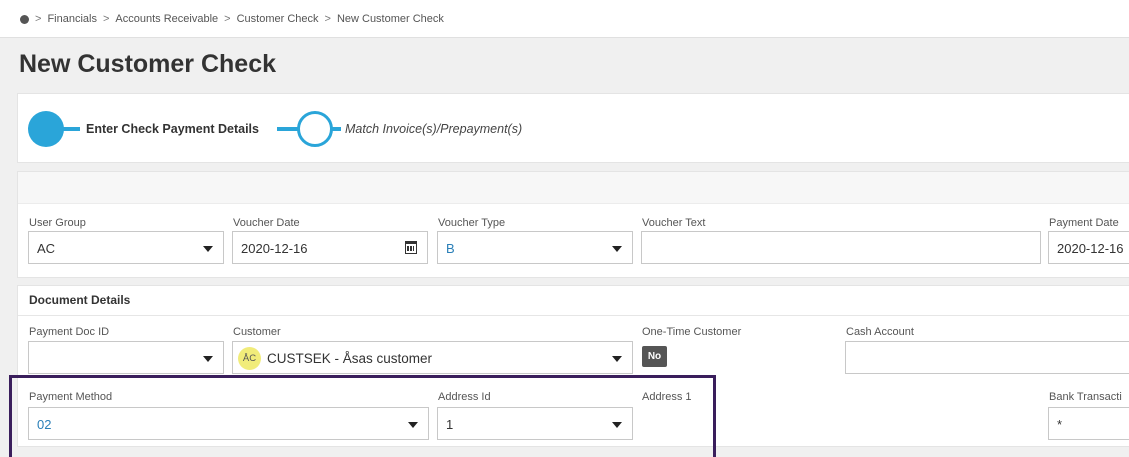 Image resolution: width=1129 pixels, height=457 pixels. I want to click on step2-connector-right, so click(336, 129).